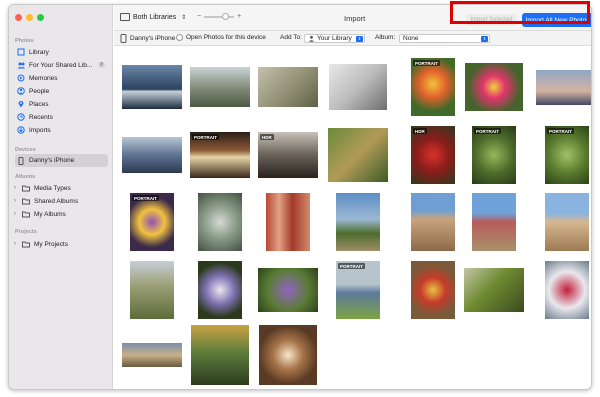  What do you see at coordinates (101, 65) in the screenshot?
I see `shared-count-badge: 8` at bounding box center [101, 65].